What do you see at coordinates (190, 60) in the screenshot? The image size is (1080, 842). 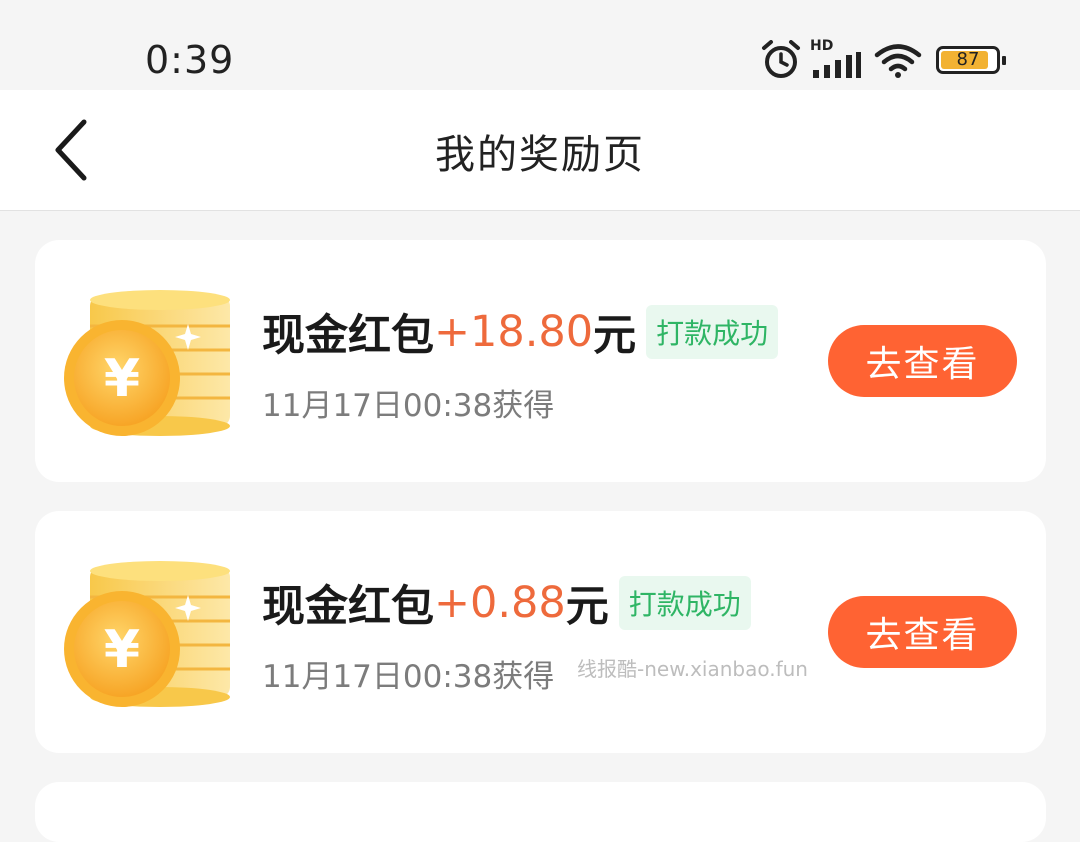 I see `status-time: 0:39` at bounding box center [190, 60].